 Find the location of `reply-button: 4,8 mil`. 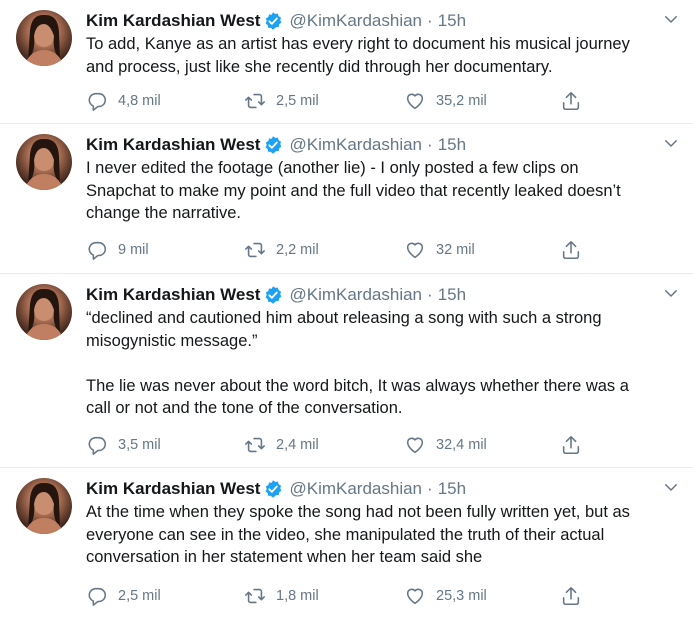

reply-button: 4,8 mil is located at coordinates (123, 101).